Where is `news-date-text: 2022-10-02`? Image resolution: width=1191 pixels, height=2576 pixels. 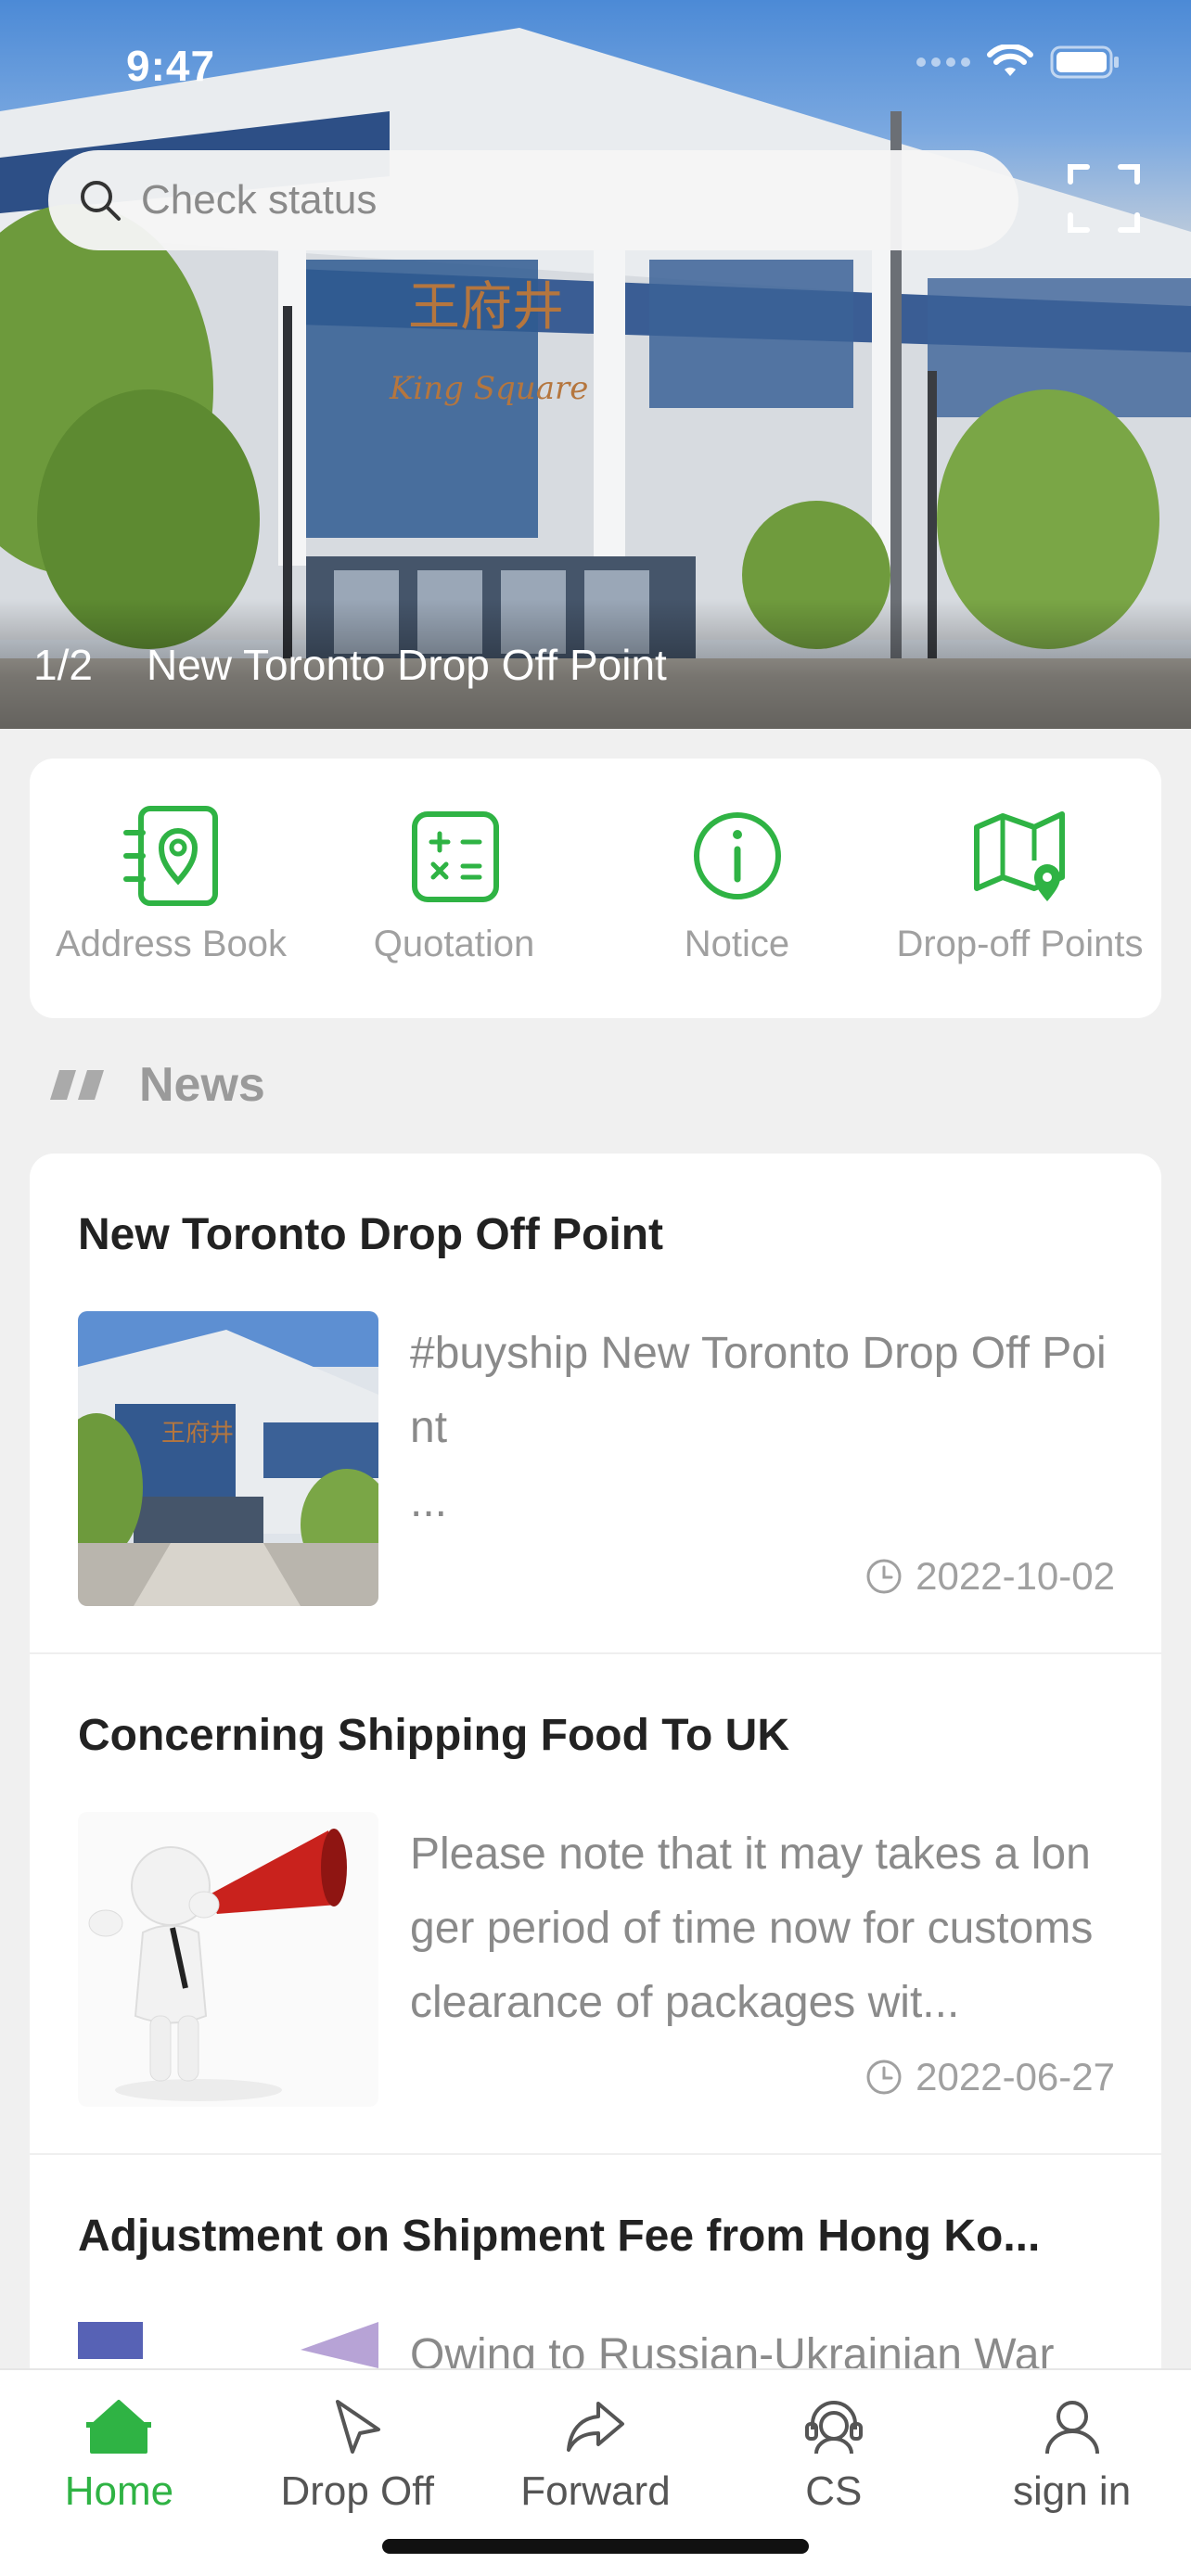
news-date-text: 2022-10-02 is located at coordinates (1015, 1576).